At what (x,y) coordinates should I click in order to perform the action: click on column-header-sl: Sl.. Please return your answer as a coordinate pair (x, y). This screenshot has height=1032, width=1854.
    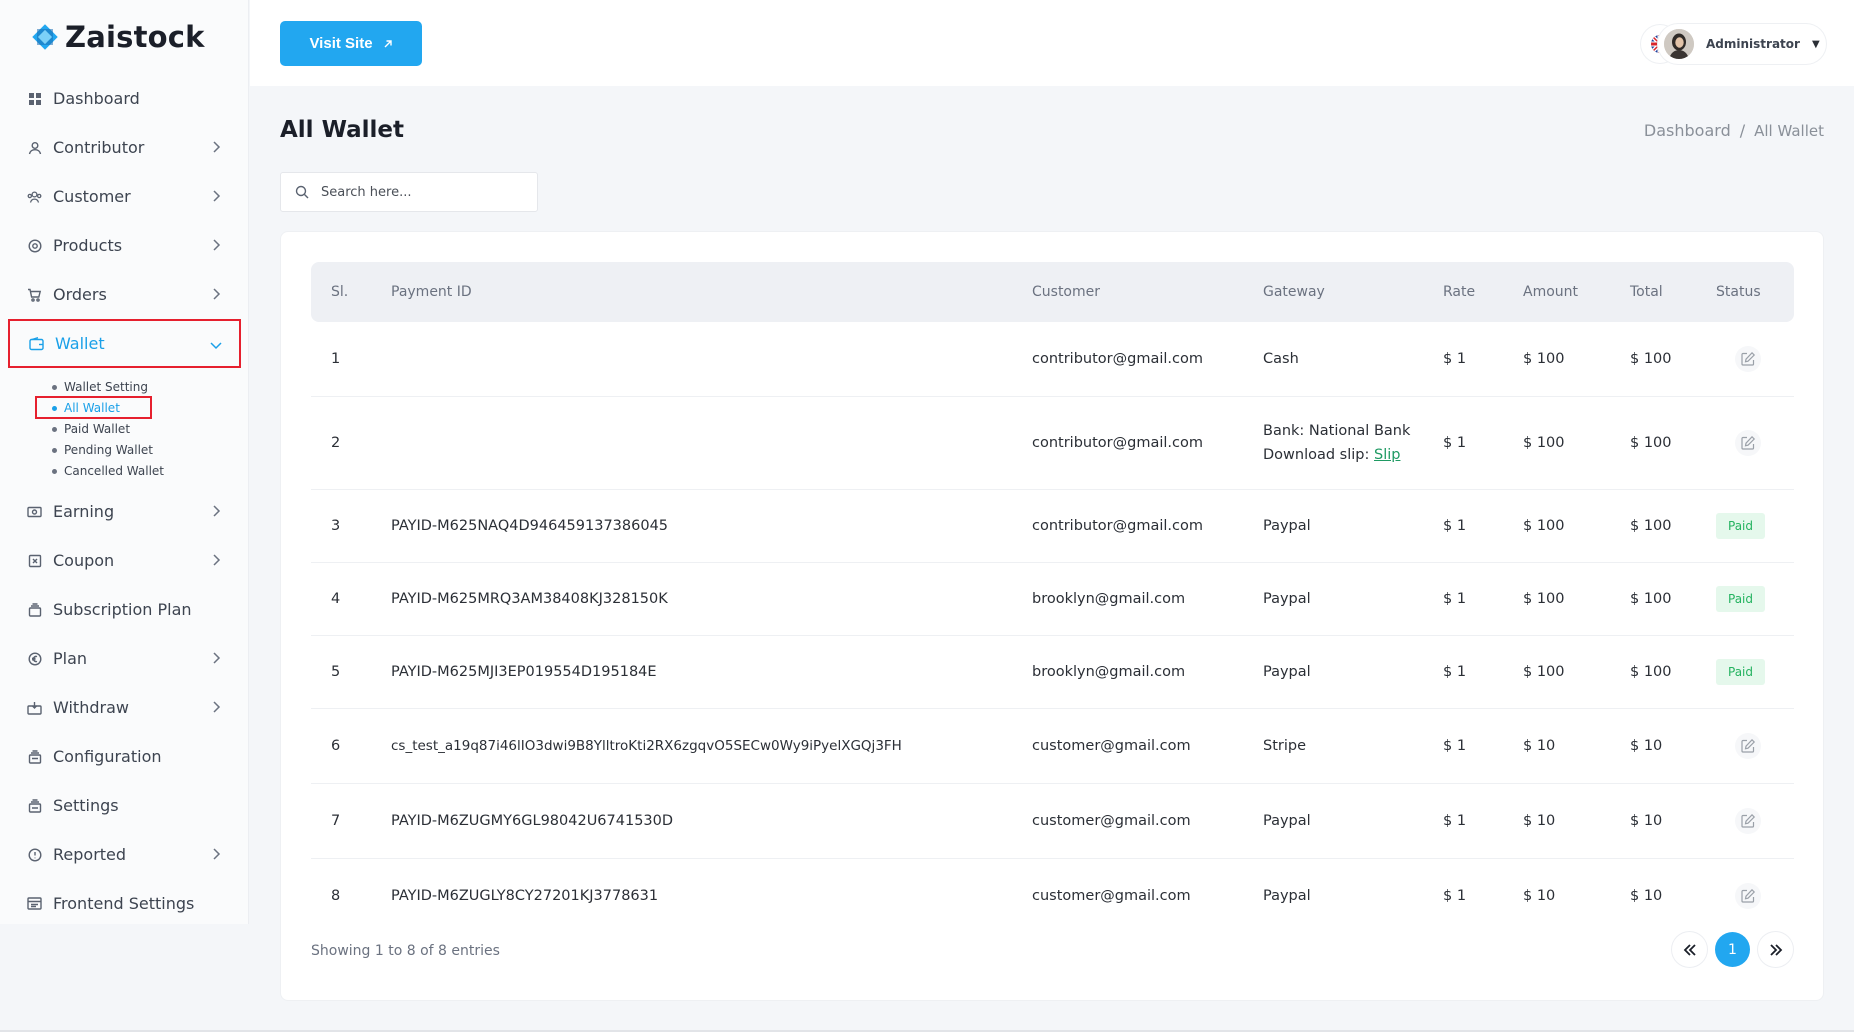
    Looking at the image, I should click on (351, 292).